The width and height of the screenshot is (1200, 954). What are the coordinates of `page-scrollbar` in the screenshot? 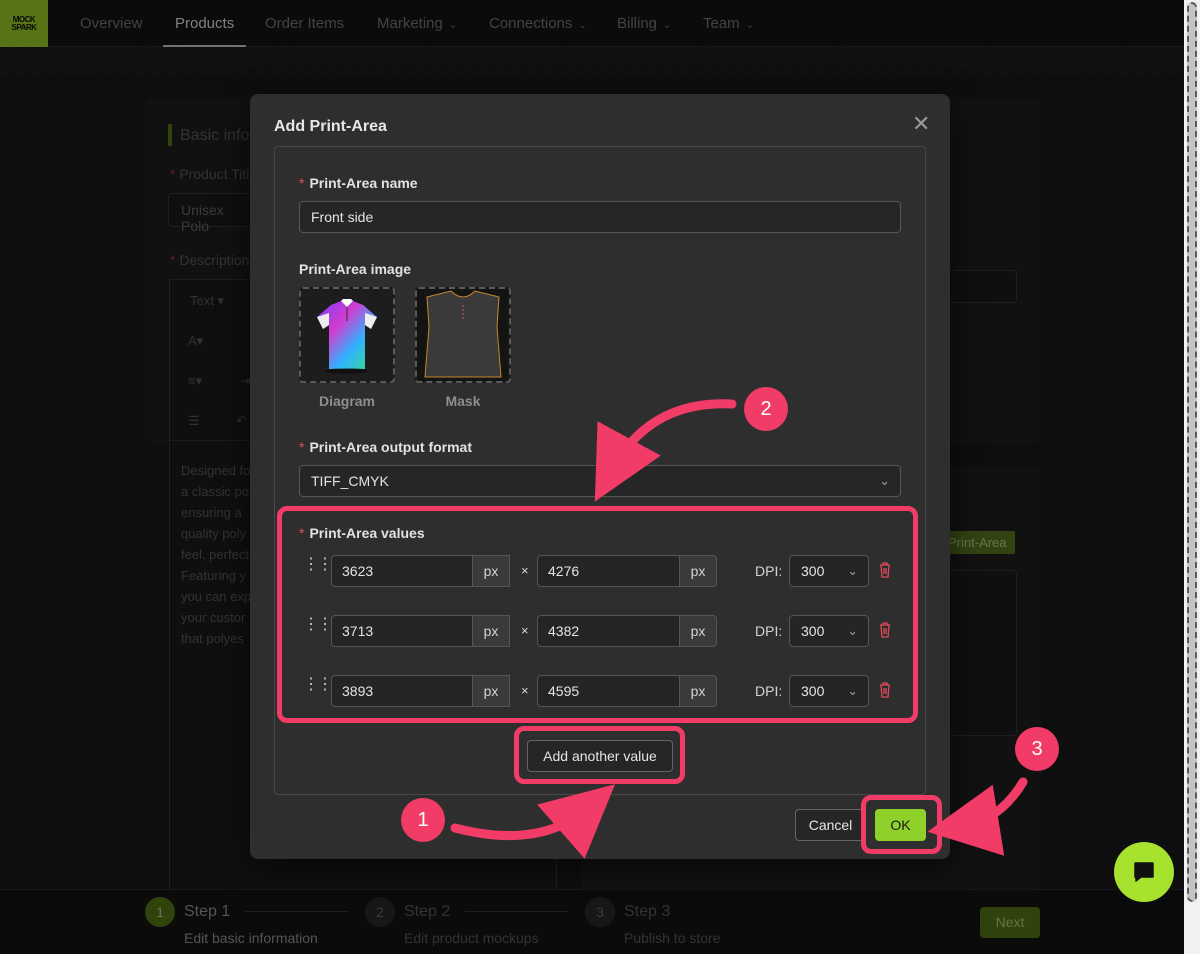 It's located at (1192, 477).